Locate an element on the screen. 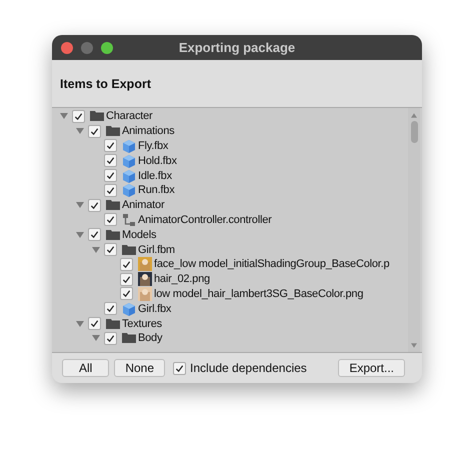  window-title: Exporting package is located at coordinates (237, 47).